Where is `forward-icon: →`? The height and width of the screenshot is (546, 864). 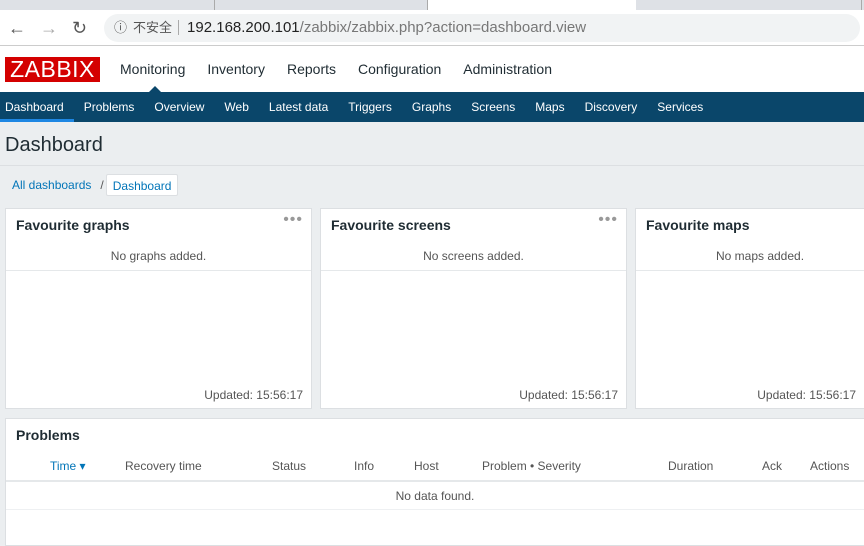 forward-icon: → is located at coordinates (49, 28).